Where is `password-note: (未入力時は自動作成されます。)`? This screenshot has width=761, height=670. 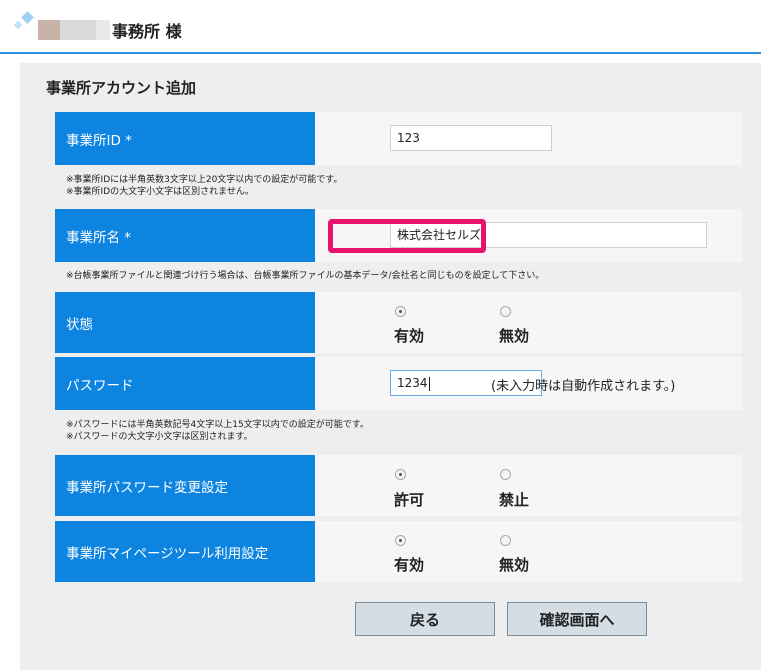 password-note: (未入力時は自動作成されます。) is located at coordinates (583, 386).